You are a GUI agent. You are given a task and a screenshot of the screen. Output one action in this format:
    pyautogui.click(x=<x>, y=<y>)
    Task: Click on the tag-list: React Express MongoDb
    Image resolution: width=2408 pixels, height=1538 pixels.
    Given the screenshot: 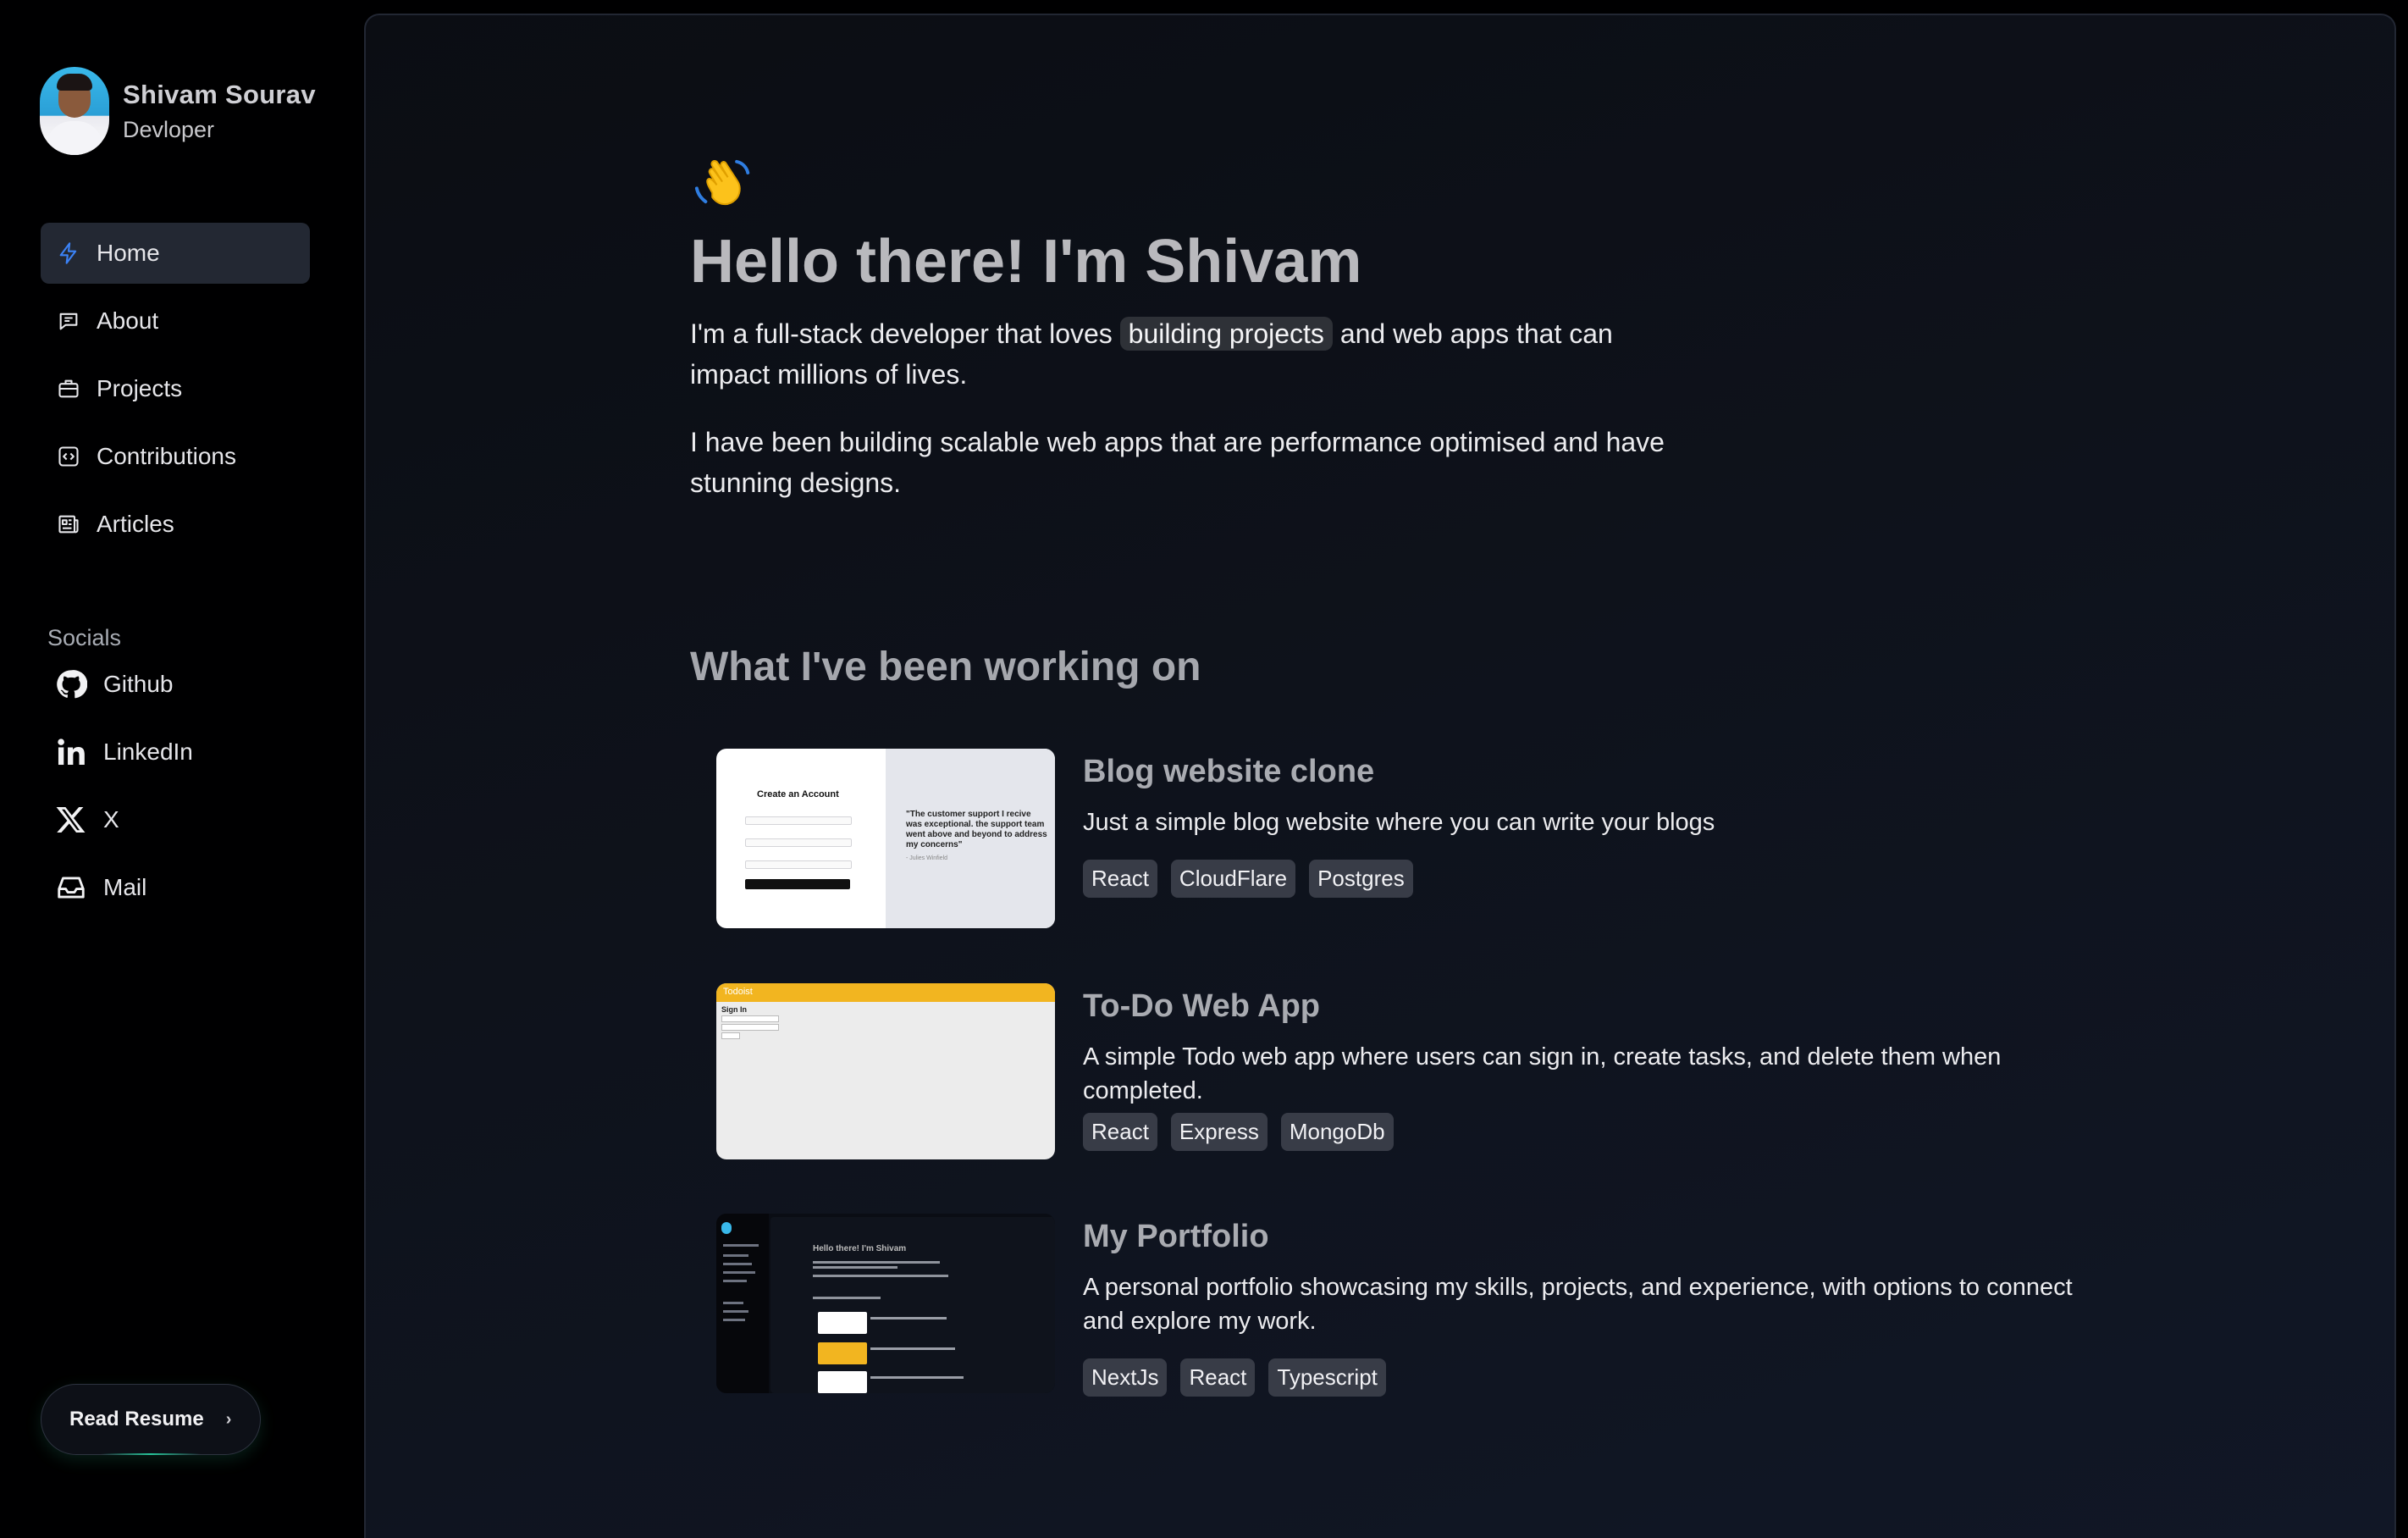 What is the action you would take?
    pyautogui.click(x=1591, y=1132)
    